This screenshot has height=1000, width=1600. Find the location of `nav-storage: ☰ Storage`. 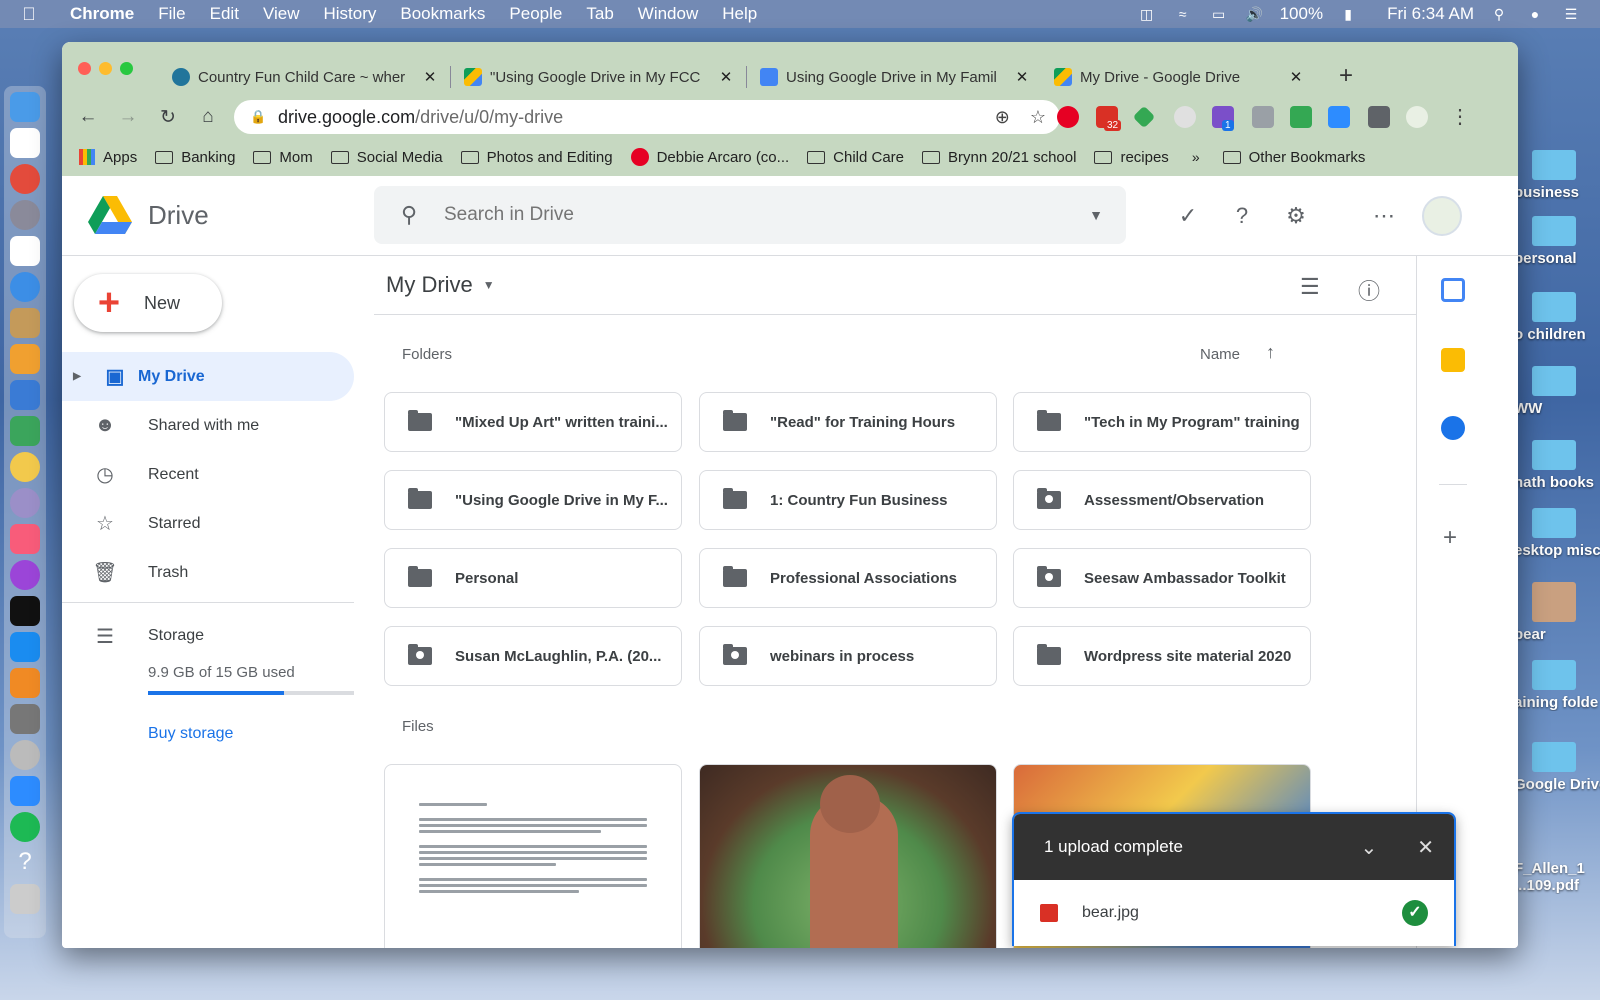

nav-storage: ☰ Storage is located at coordinates (208, 636).